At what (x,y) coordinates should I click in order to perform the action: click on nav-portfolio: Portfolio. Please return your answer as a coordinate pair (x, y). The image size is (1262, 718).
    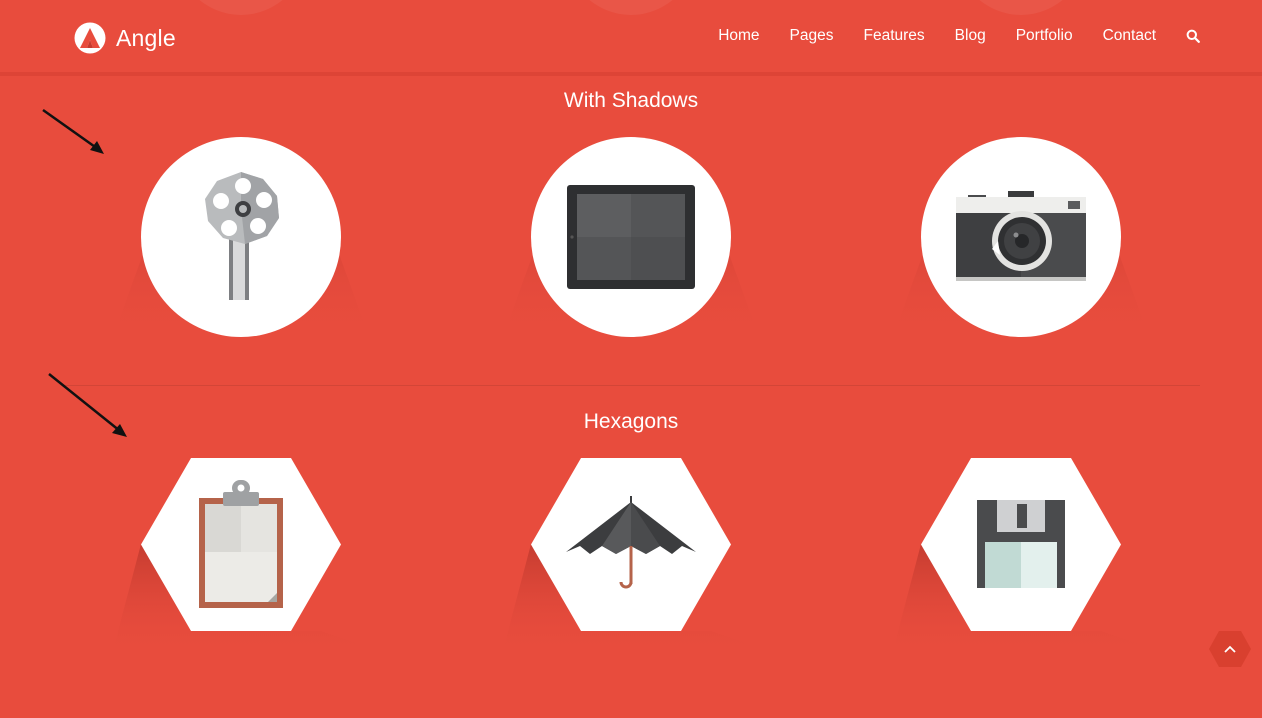
    Looking at the image, I should click on (1044, 36).